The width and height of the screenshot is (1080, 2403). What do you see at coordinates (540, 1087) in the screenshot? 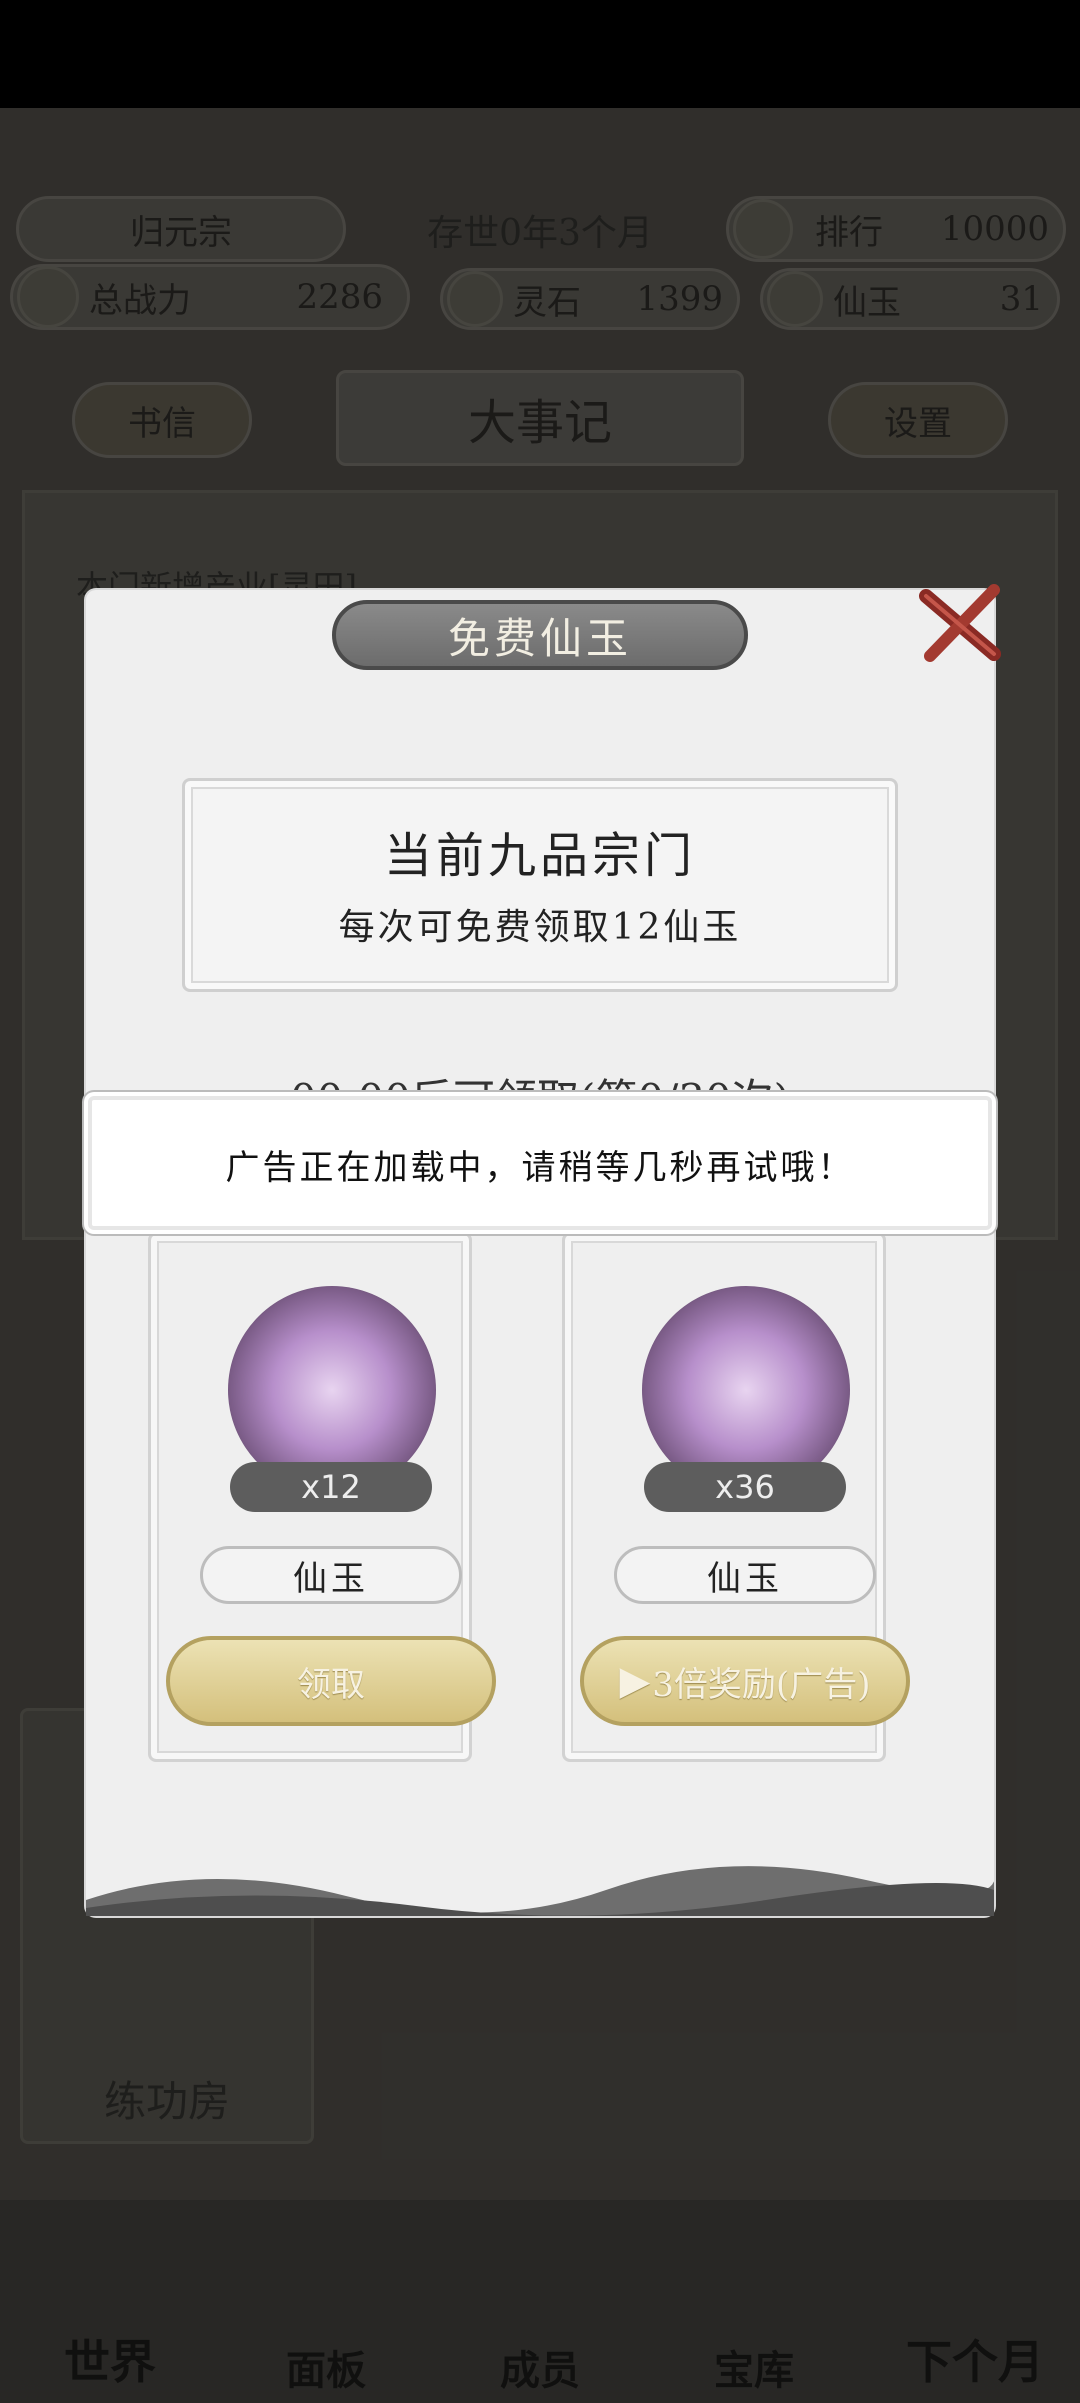
I see `claim-timer: 00:00后可领取(第0/30次)` at bounding box center [540, 1087].